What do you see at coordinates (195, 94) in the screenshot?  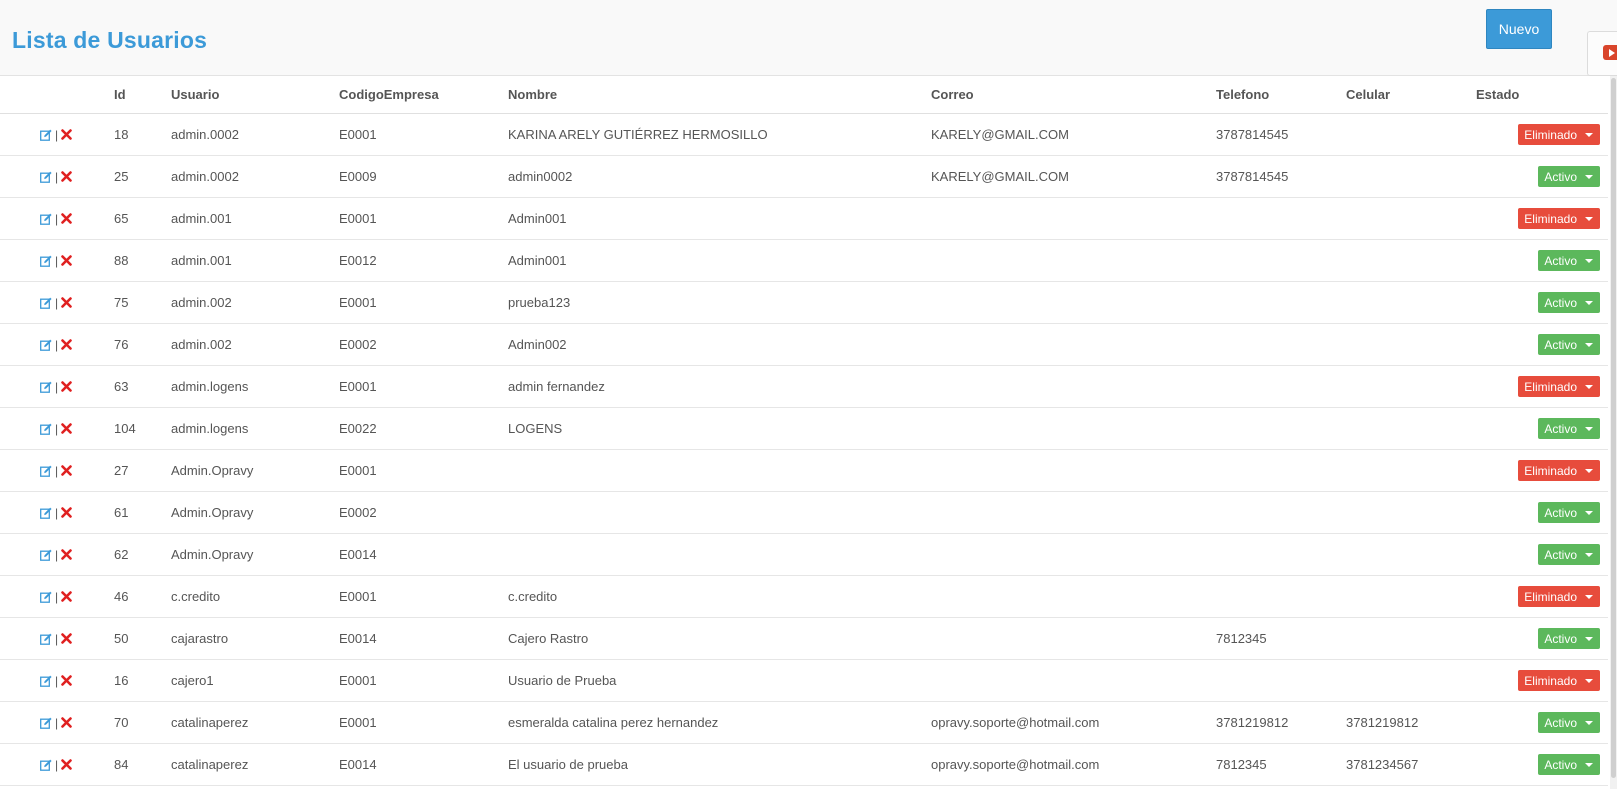 I see `column-header-usuario: Usuario` at bounding box center [195, 94].